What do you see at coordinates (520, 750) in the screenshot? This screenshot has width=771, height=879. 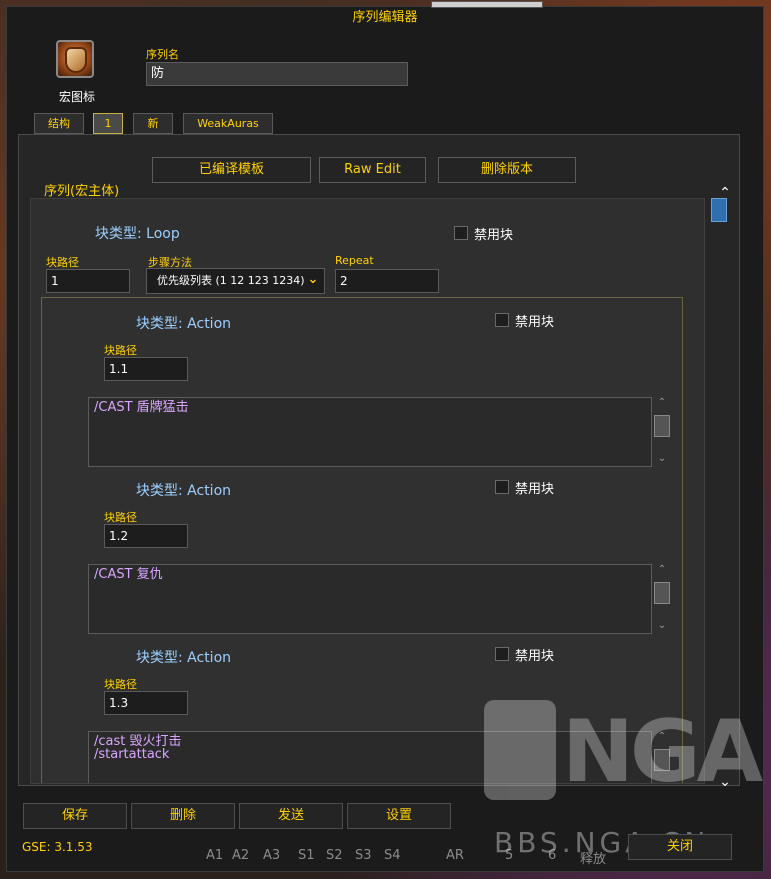 I see `paw-logo-icon` at bounding box center [520, 750].